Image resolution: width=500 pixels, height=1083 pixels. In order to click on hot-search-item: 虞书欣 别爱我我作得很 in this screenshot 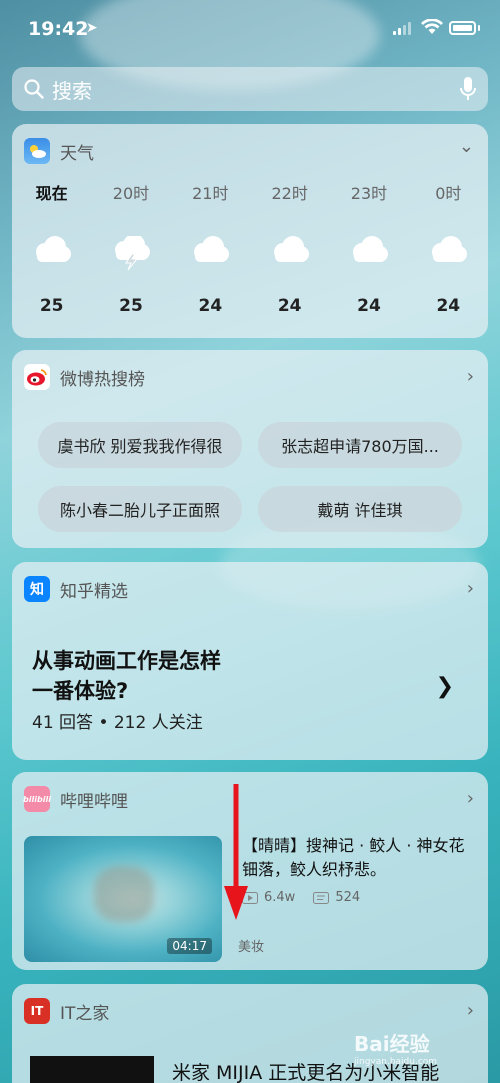, I will do `click(140, 445)`.